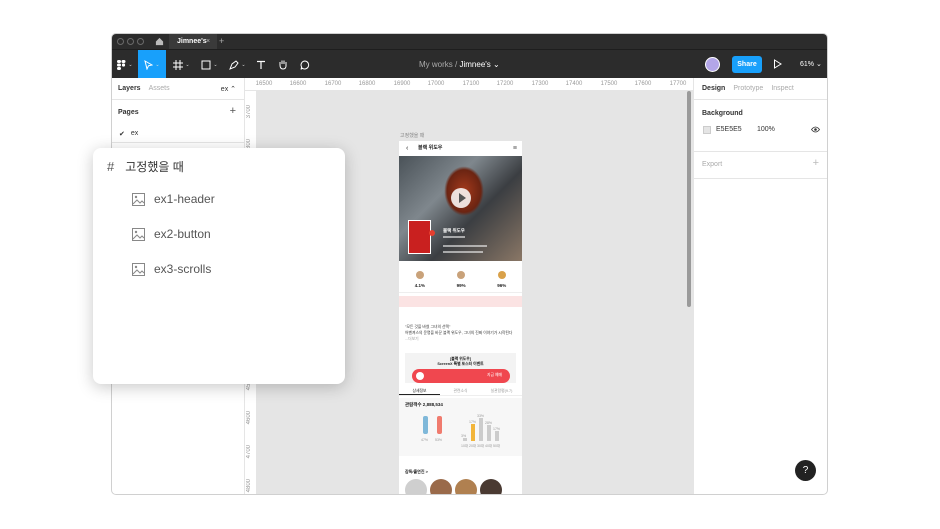  I want to click on frame-layer-row: # 고정했을 때, so click(145, 166).